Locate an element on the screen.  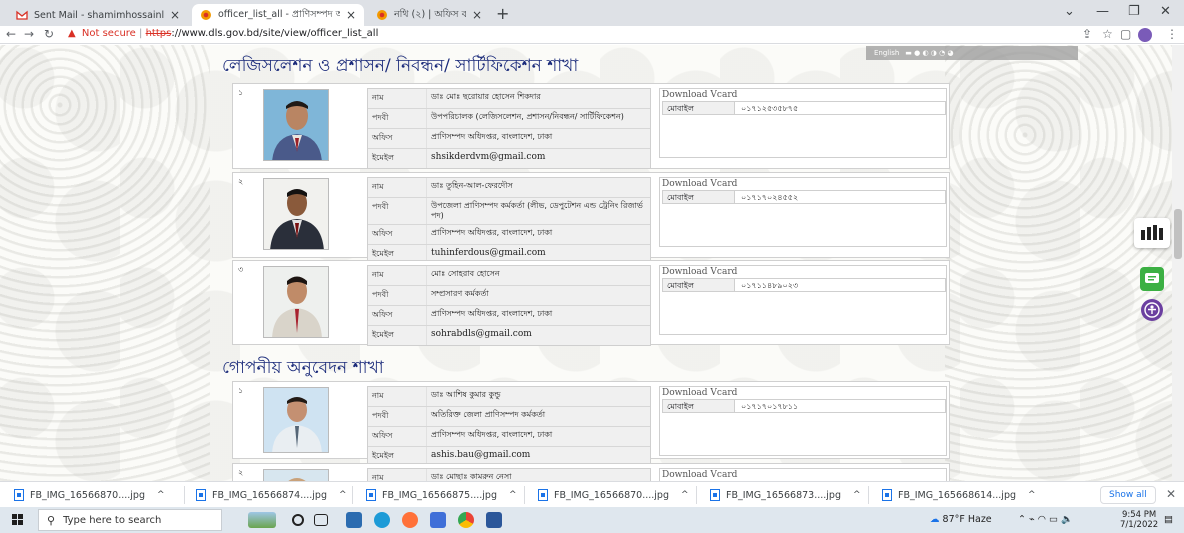
download-item: FB_IMG_16566875....jpg ^ is located at coordinates (441, 495).